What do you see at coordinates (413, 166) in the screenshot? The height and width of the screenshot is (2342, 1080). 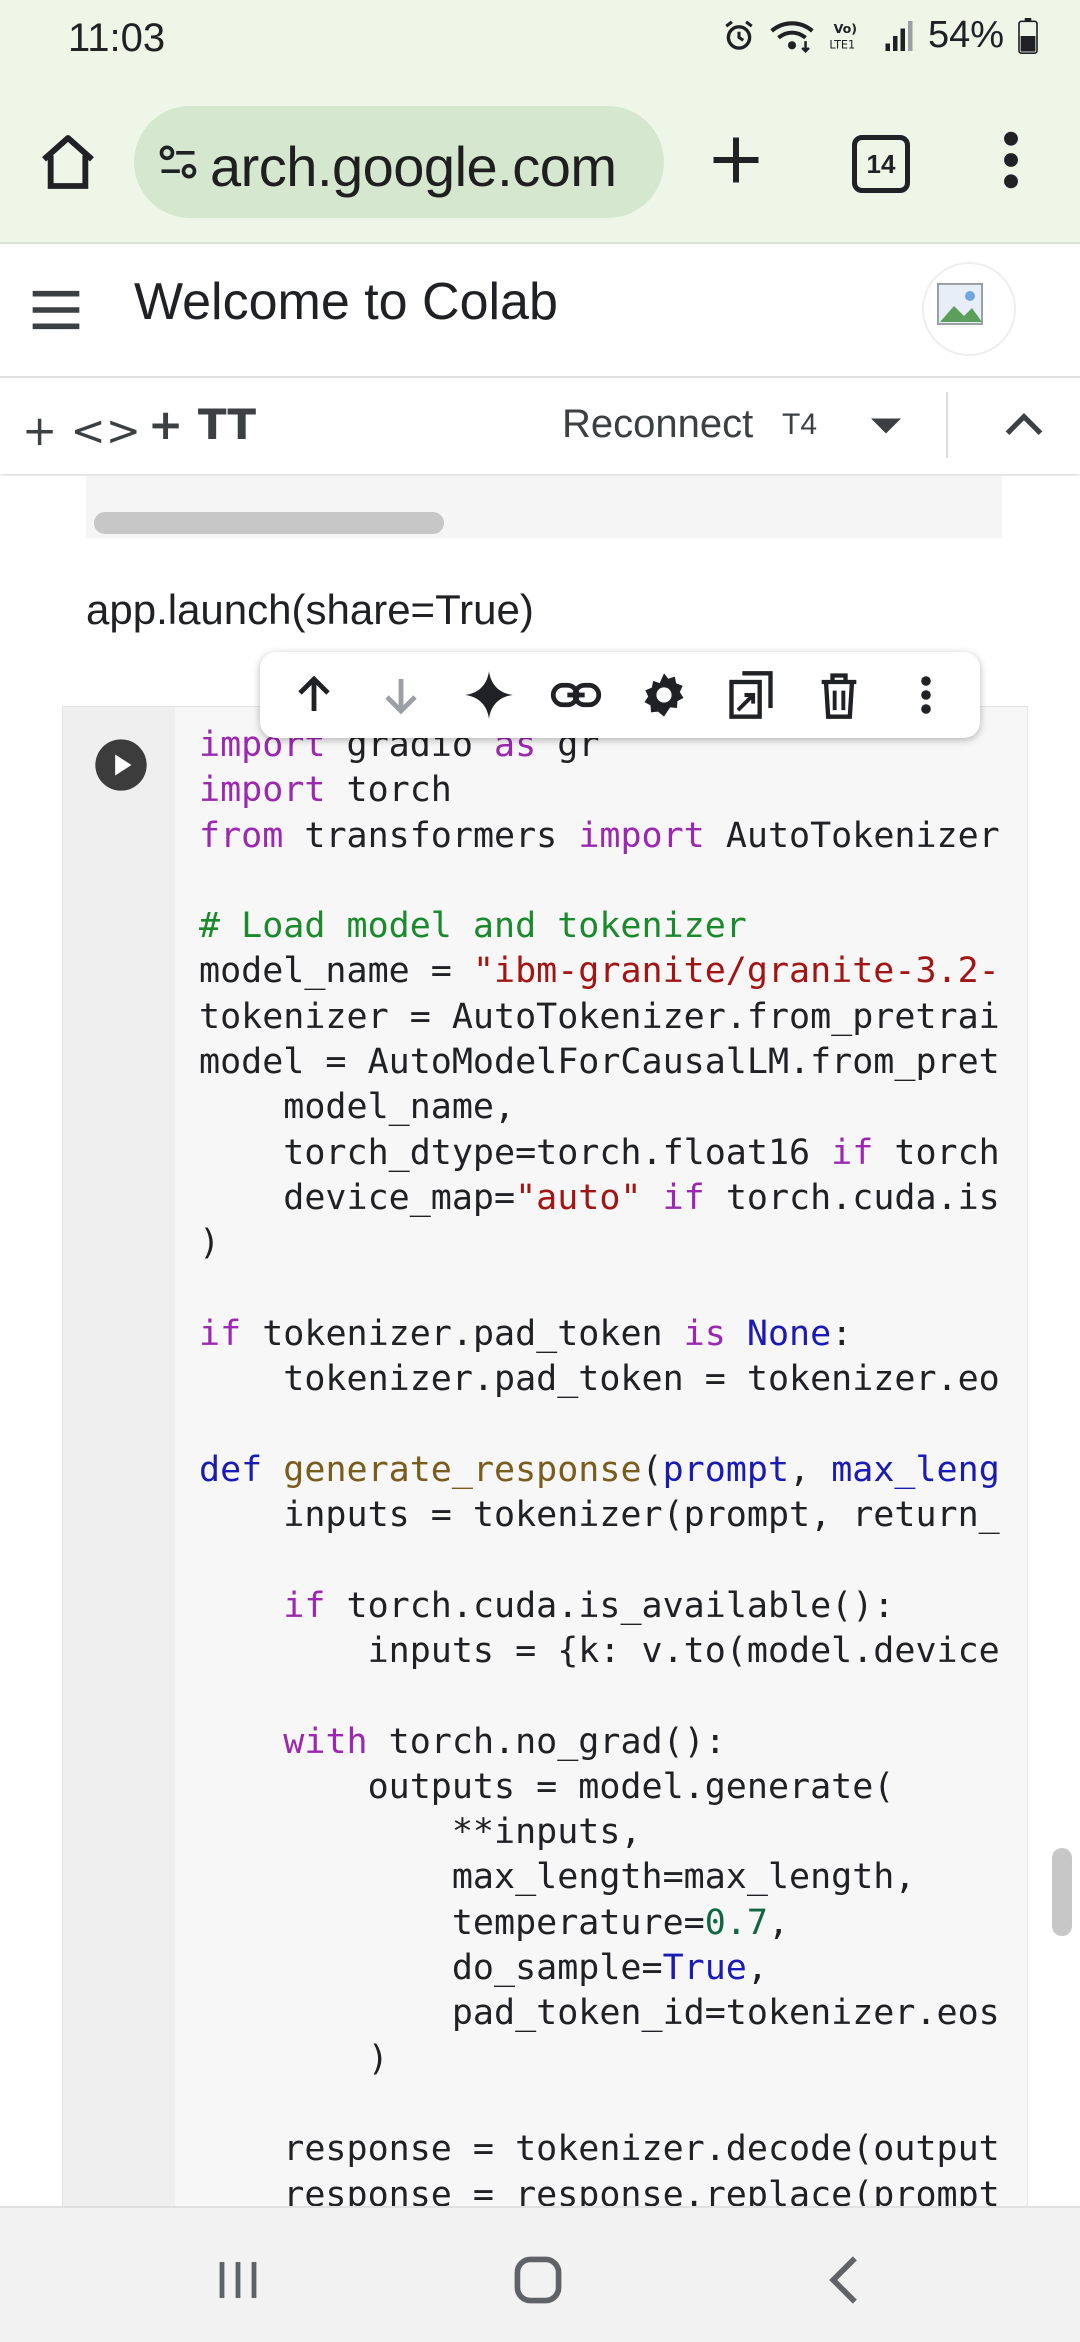 I see `url-text: arch.google.com` at bounding box center [413, 166].